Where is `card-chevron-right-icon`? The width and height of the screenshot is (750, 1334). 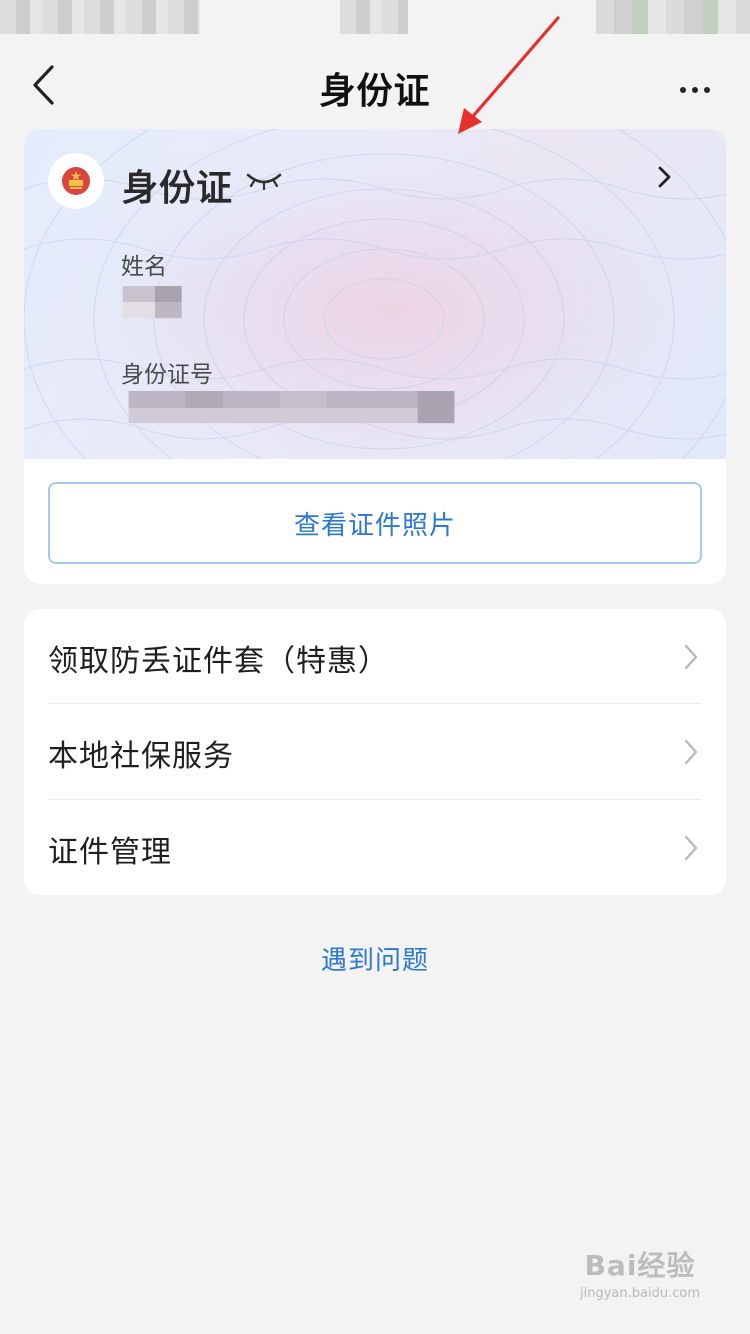 card-chevron-right-icon is located at coordinates (665, 177).